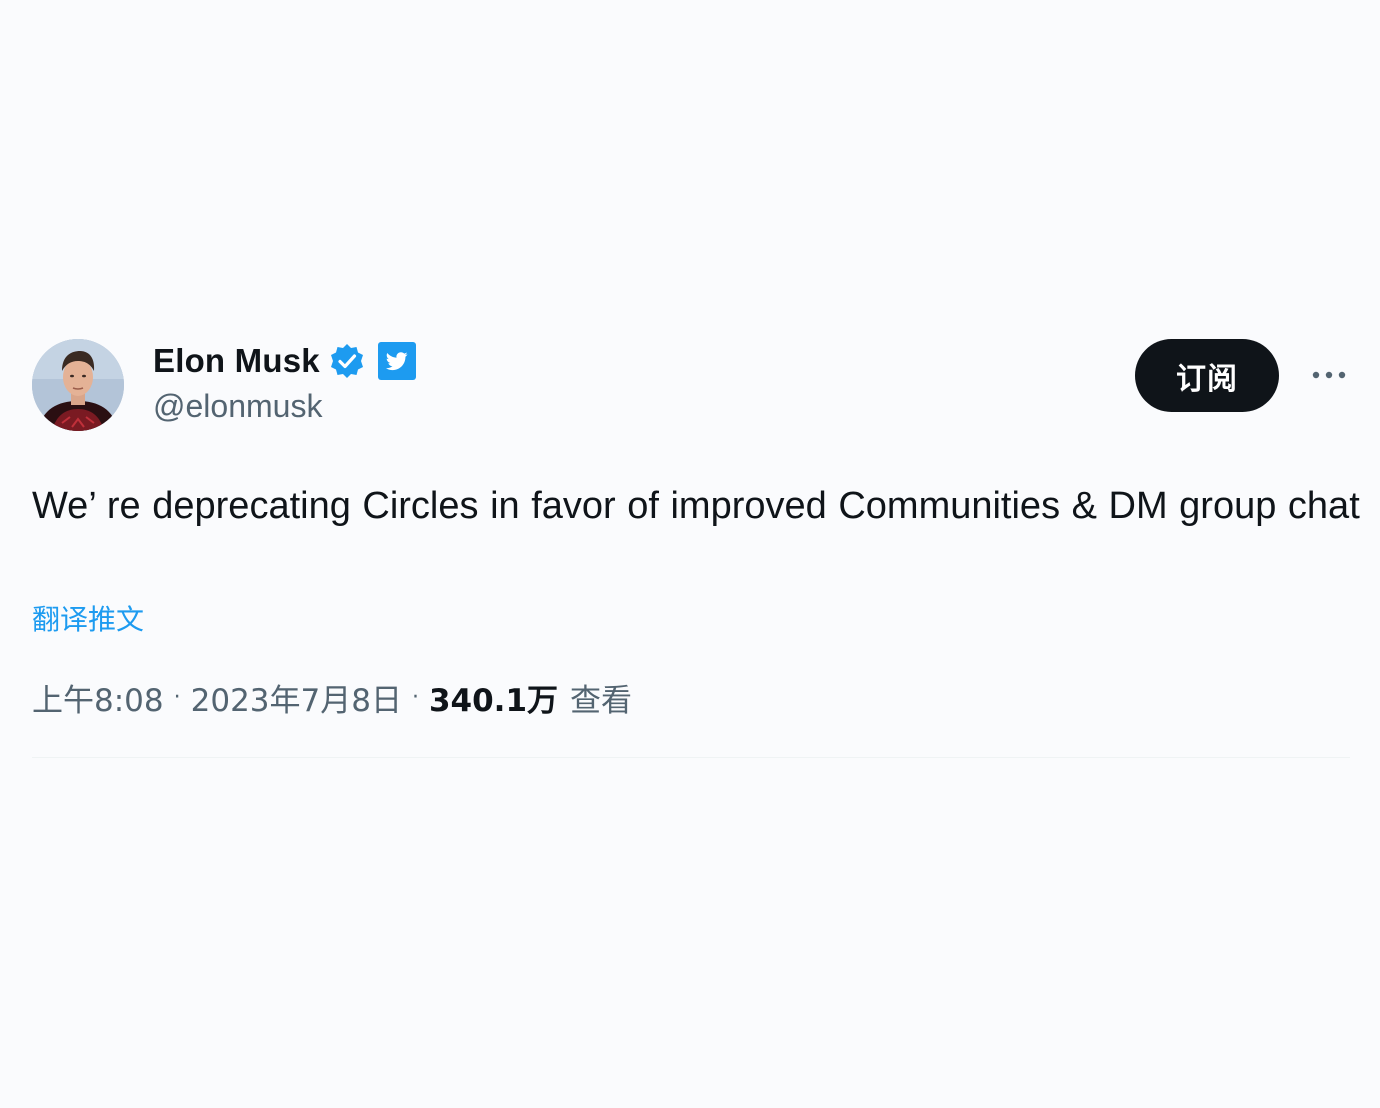 The image size is (1380, 1108). Describe the element at coordinates (347, 361) in the screenshot. I see `verified-badge-icon` at that location.